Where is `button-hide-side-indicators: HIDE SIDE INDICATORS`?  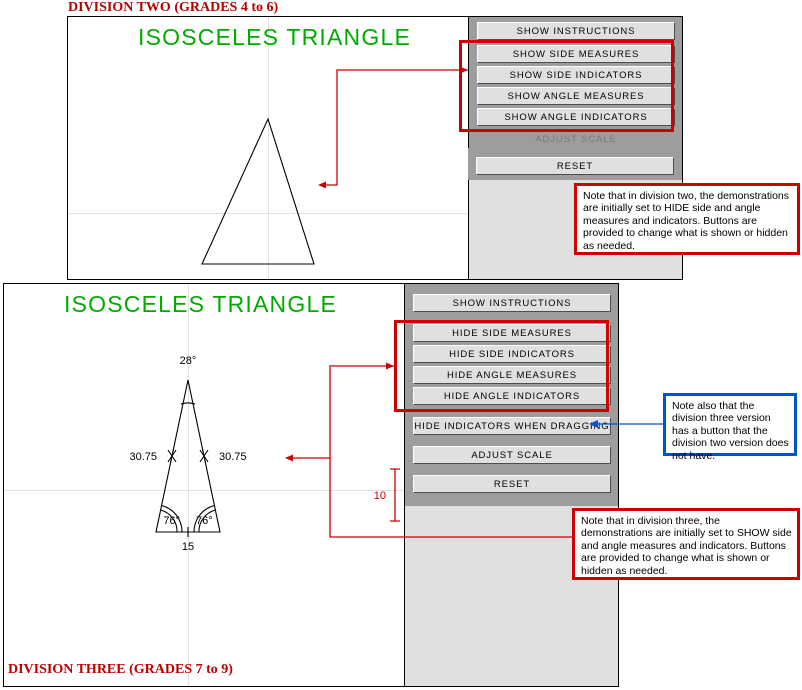
button-hide-side-indicators: HIDE SIDE INDICATORS is located at coordinates (512, 354).